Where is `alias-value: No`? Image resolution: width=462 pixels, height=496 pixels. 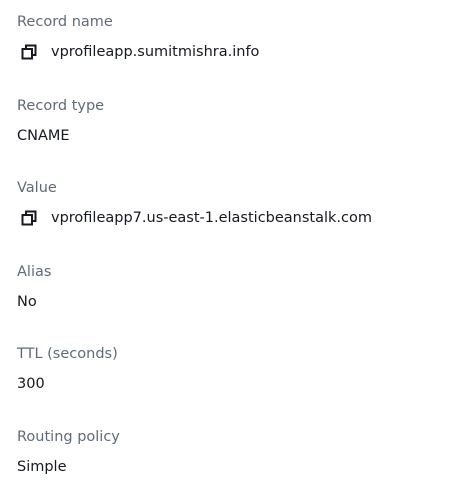
alias-value: No is located at coordinates (27, 302).